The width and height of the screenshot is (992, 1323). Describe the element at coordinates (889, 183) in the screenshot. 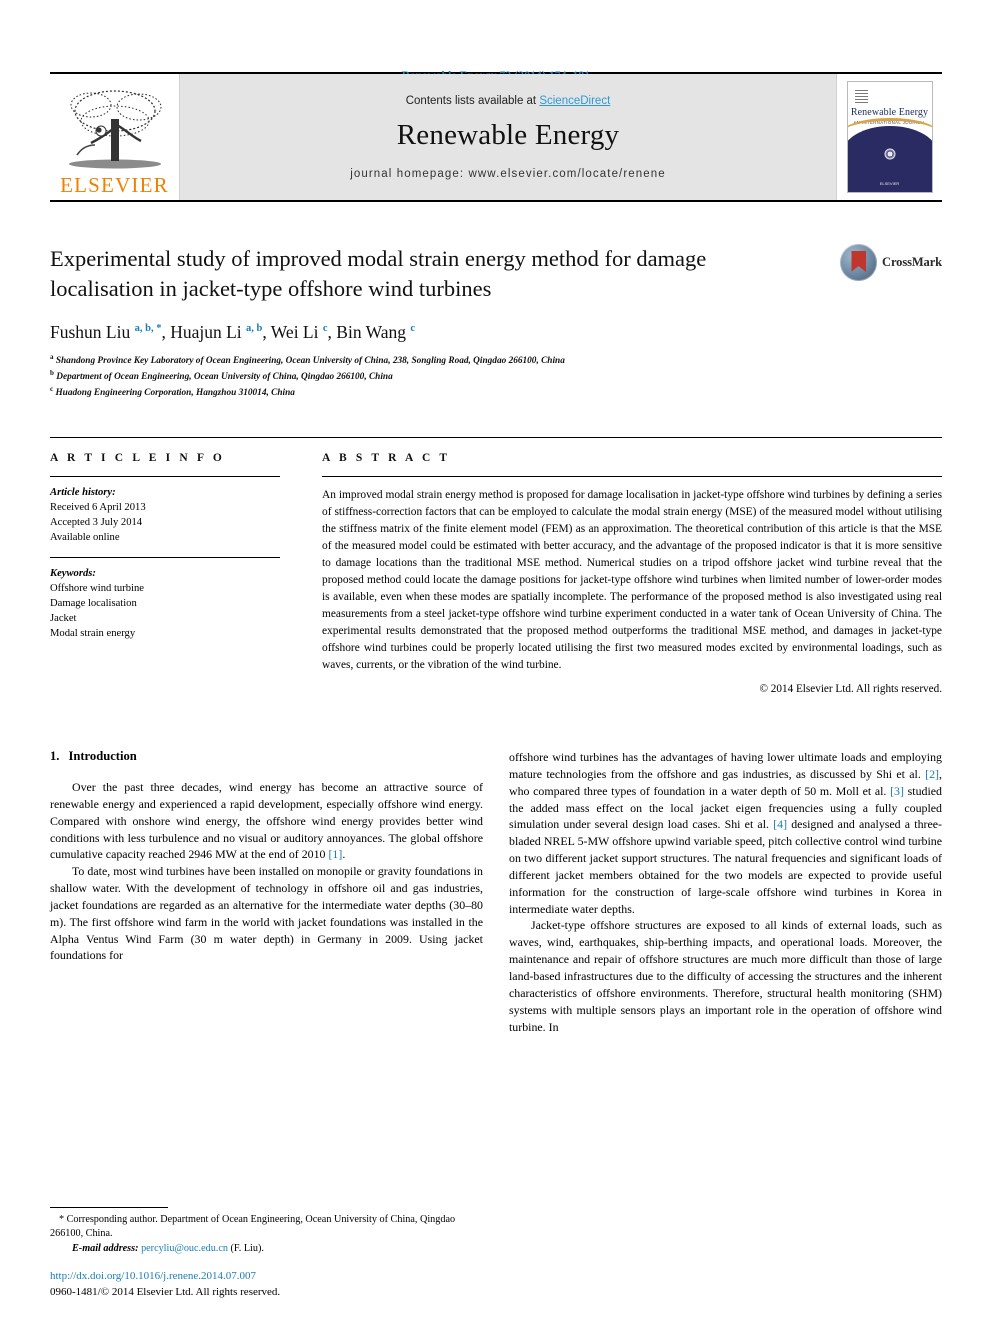

I see `cover-footer-text: ELSEVIER` at that location.